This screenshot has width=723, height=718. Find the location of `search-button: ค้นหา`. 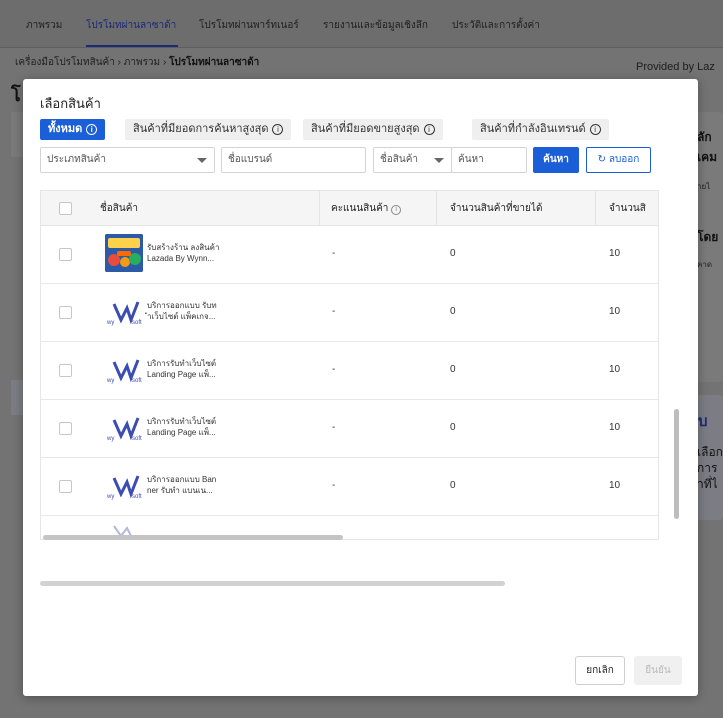

search-button: ค้นหา is located at coordinates (556, 160).